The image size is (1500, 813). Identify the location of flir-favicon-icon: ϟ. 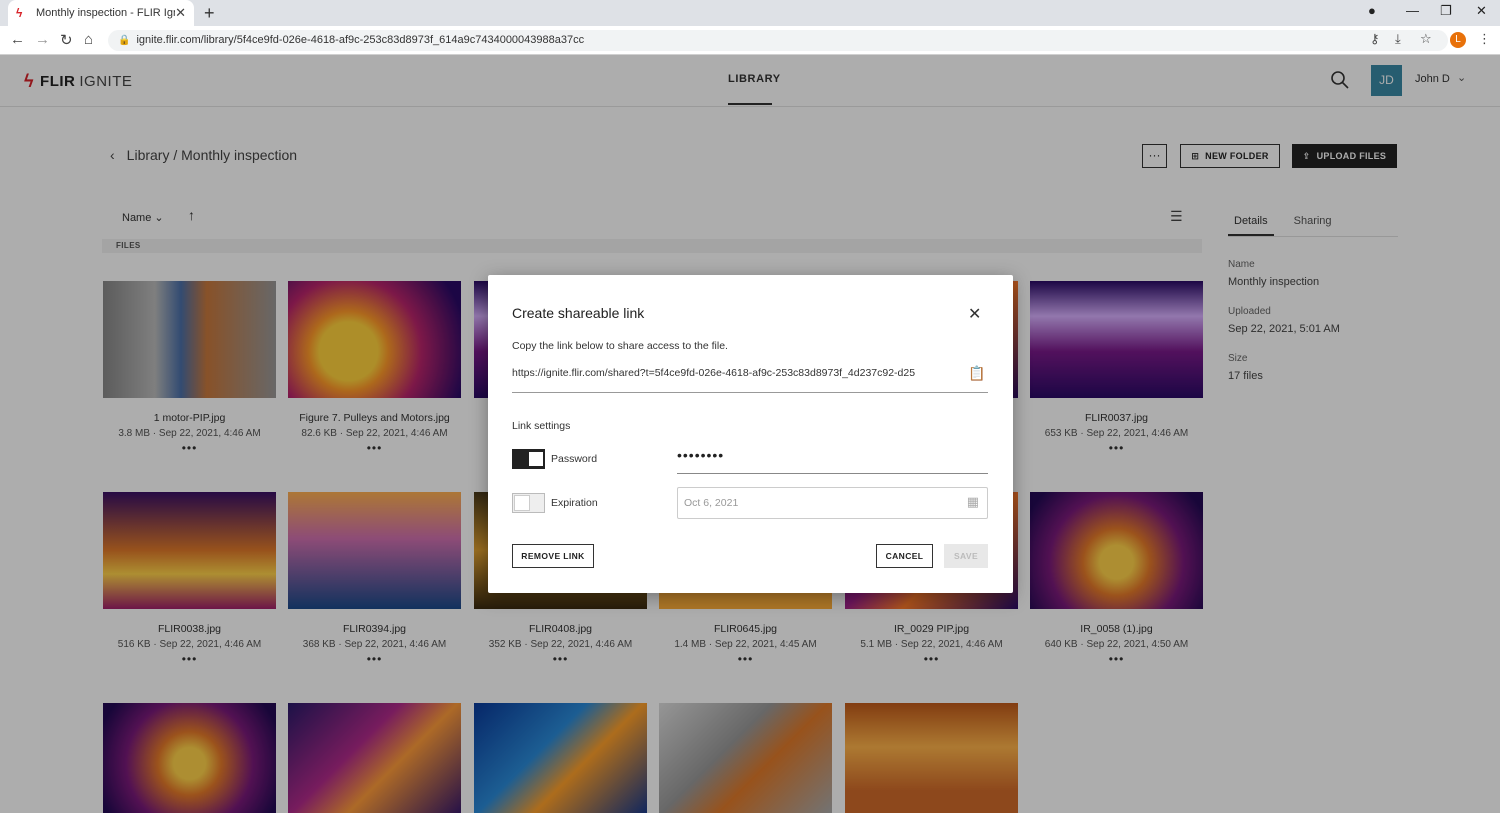
(19, 13).